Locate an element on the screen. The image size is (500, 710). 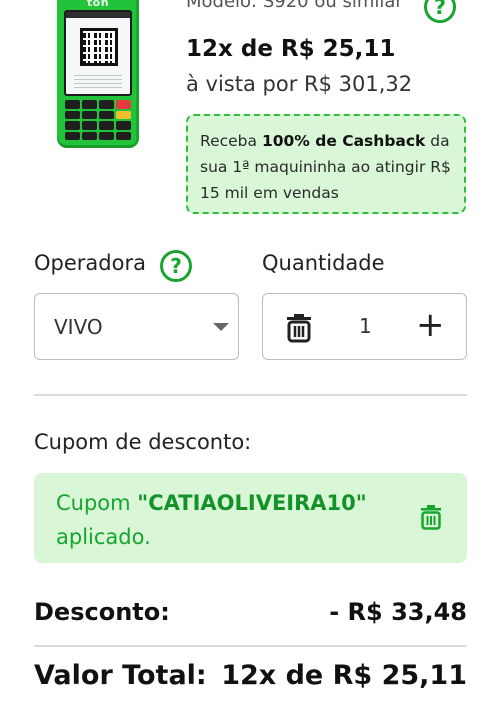
plus-icon: + is located at coordinates (430, 325).